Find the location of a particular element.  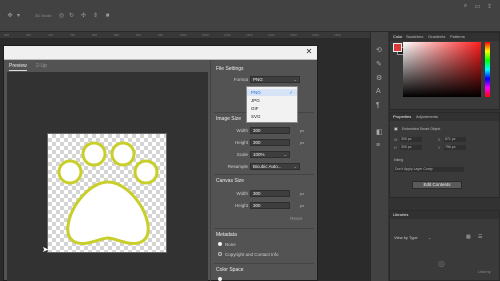

color-panel-tabs: Color Swatches Gradients Patterns is located at coordinates (444, 37).